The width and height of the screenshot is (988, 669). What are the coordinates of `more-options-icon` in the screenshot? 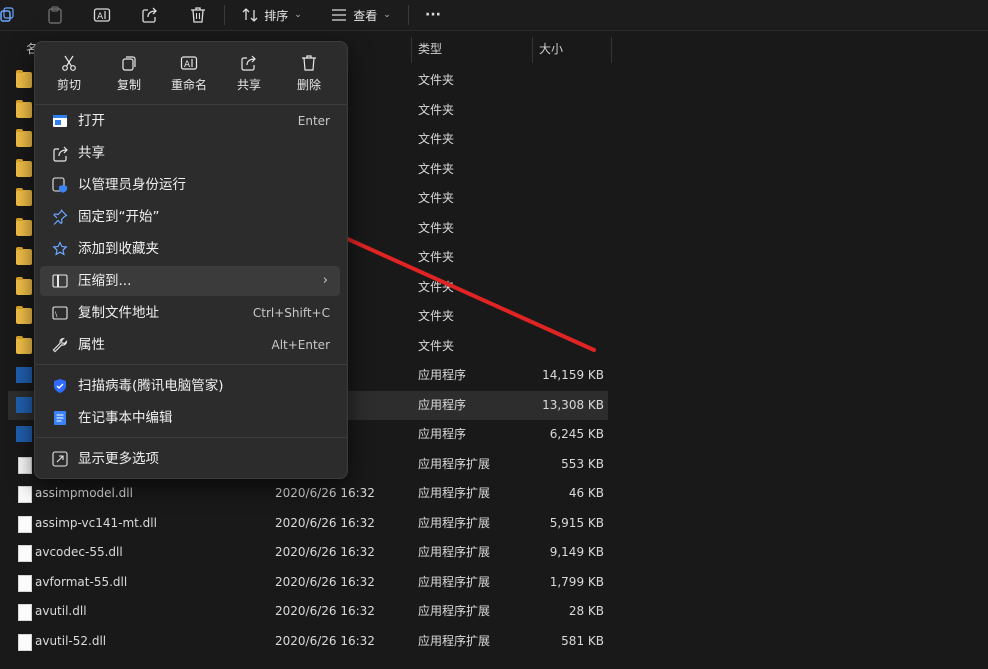 It's located at (60, 459).